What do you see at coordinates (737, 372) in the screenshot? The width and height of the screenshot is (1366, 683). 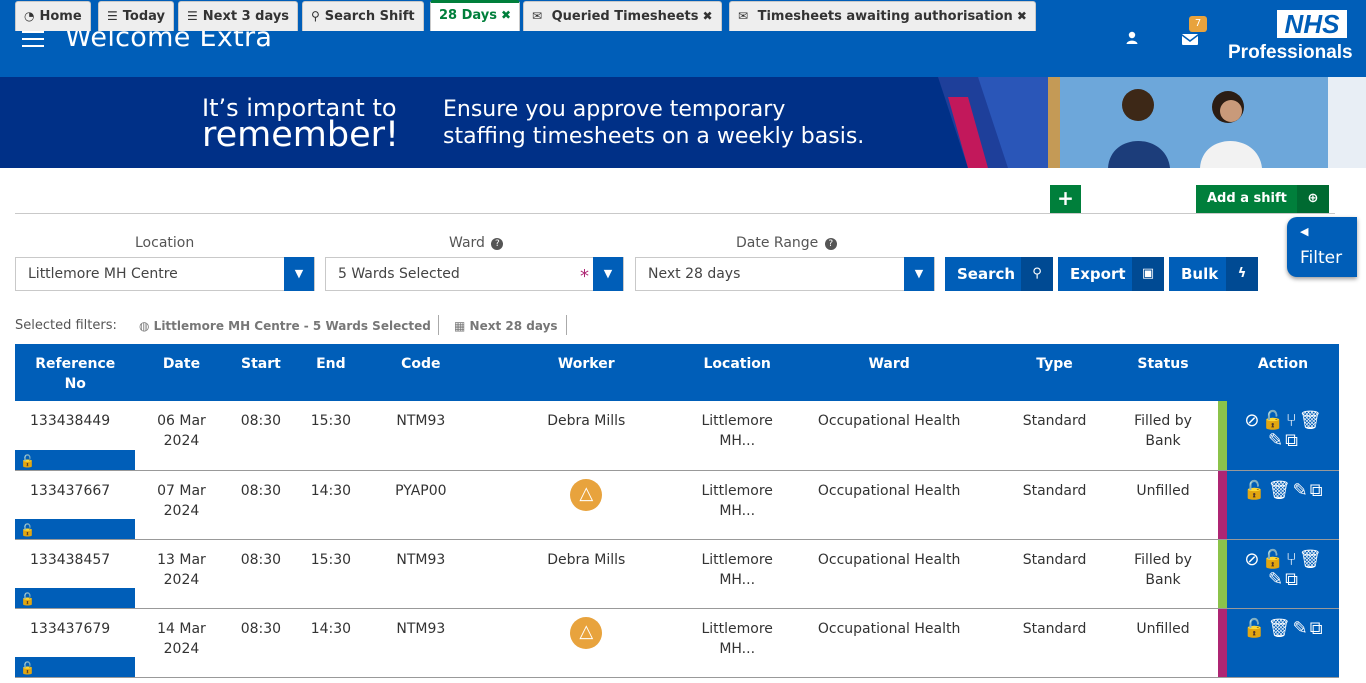 I see `col-header-location: Location` at bounding box center [737, 372].